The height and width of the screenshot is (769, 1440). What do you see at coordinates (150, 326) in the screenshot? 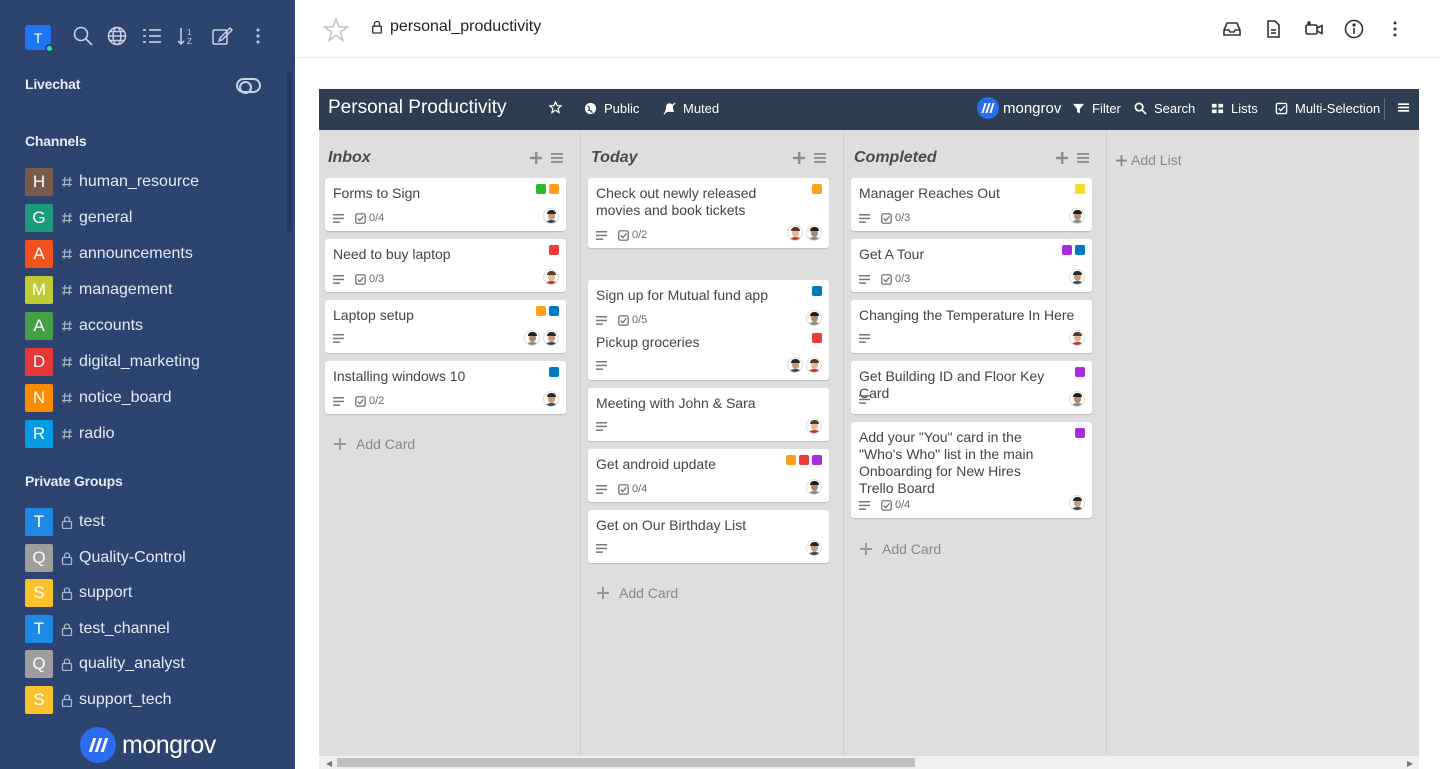
I see `channel-accounts: Aaccounts` at bounding box center [150, 326].